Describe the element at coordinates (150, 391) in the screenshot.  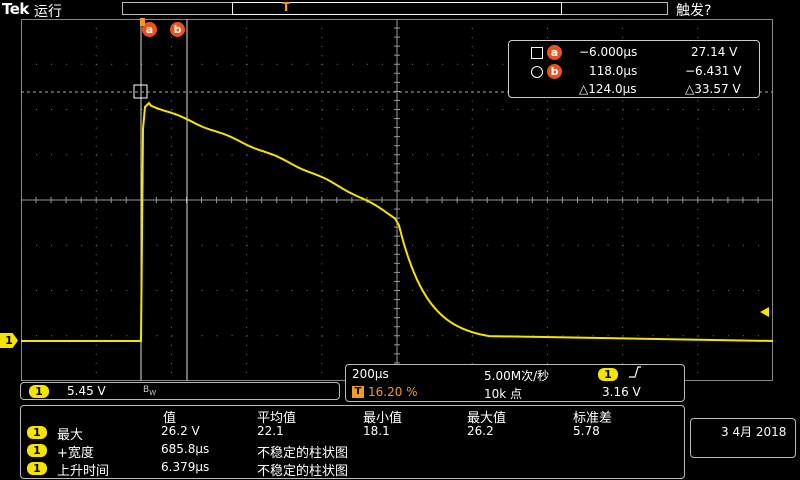
I see `bw-limit-icon: BW` at that location.